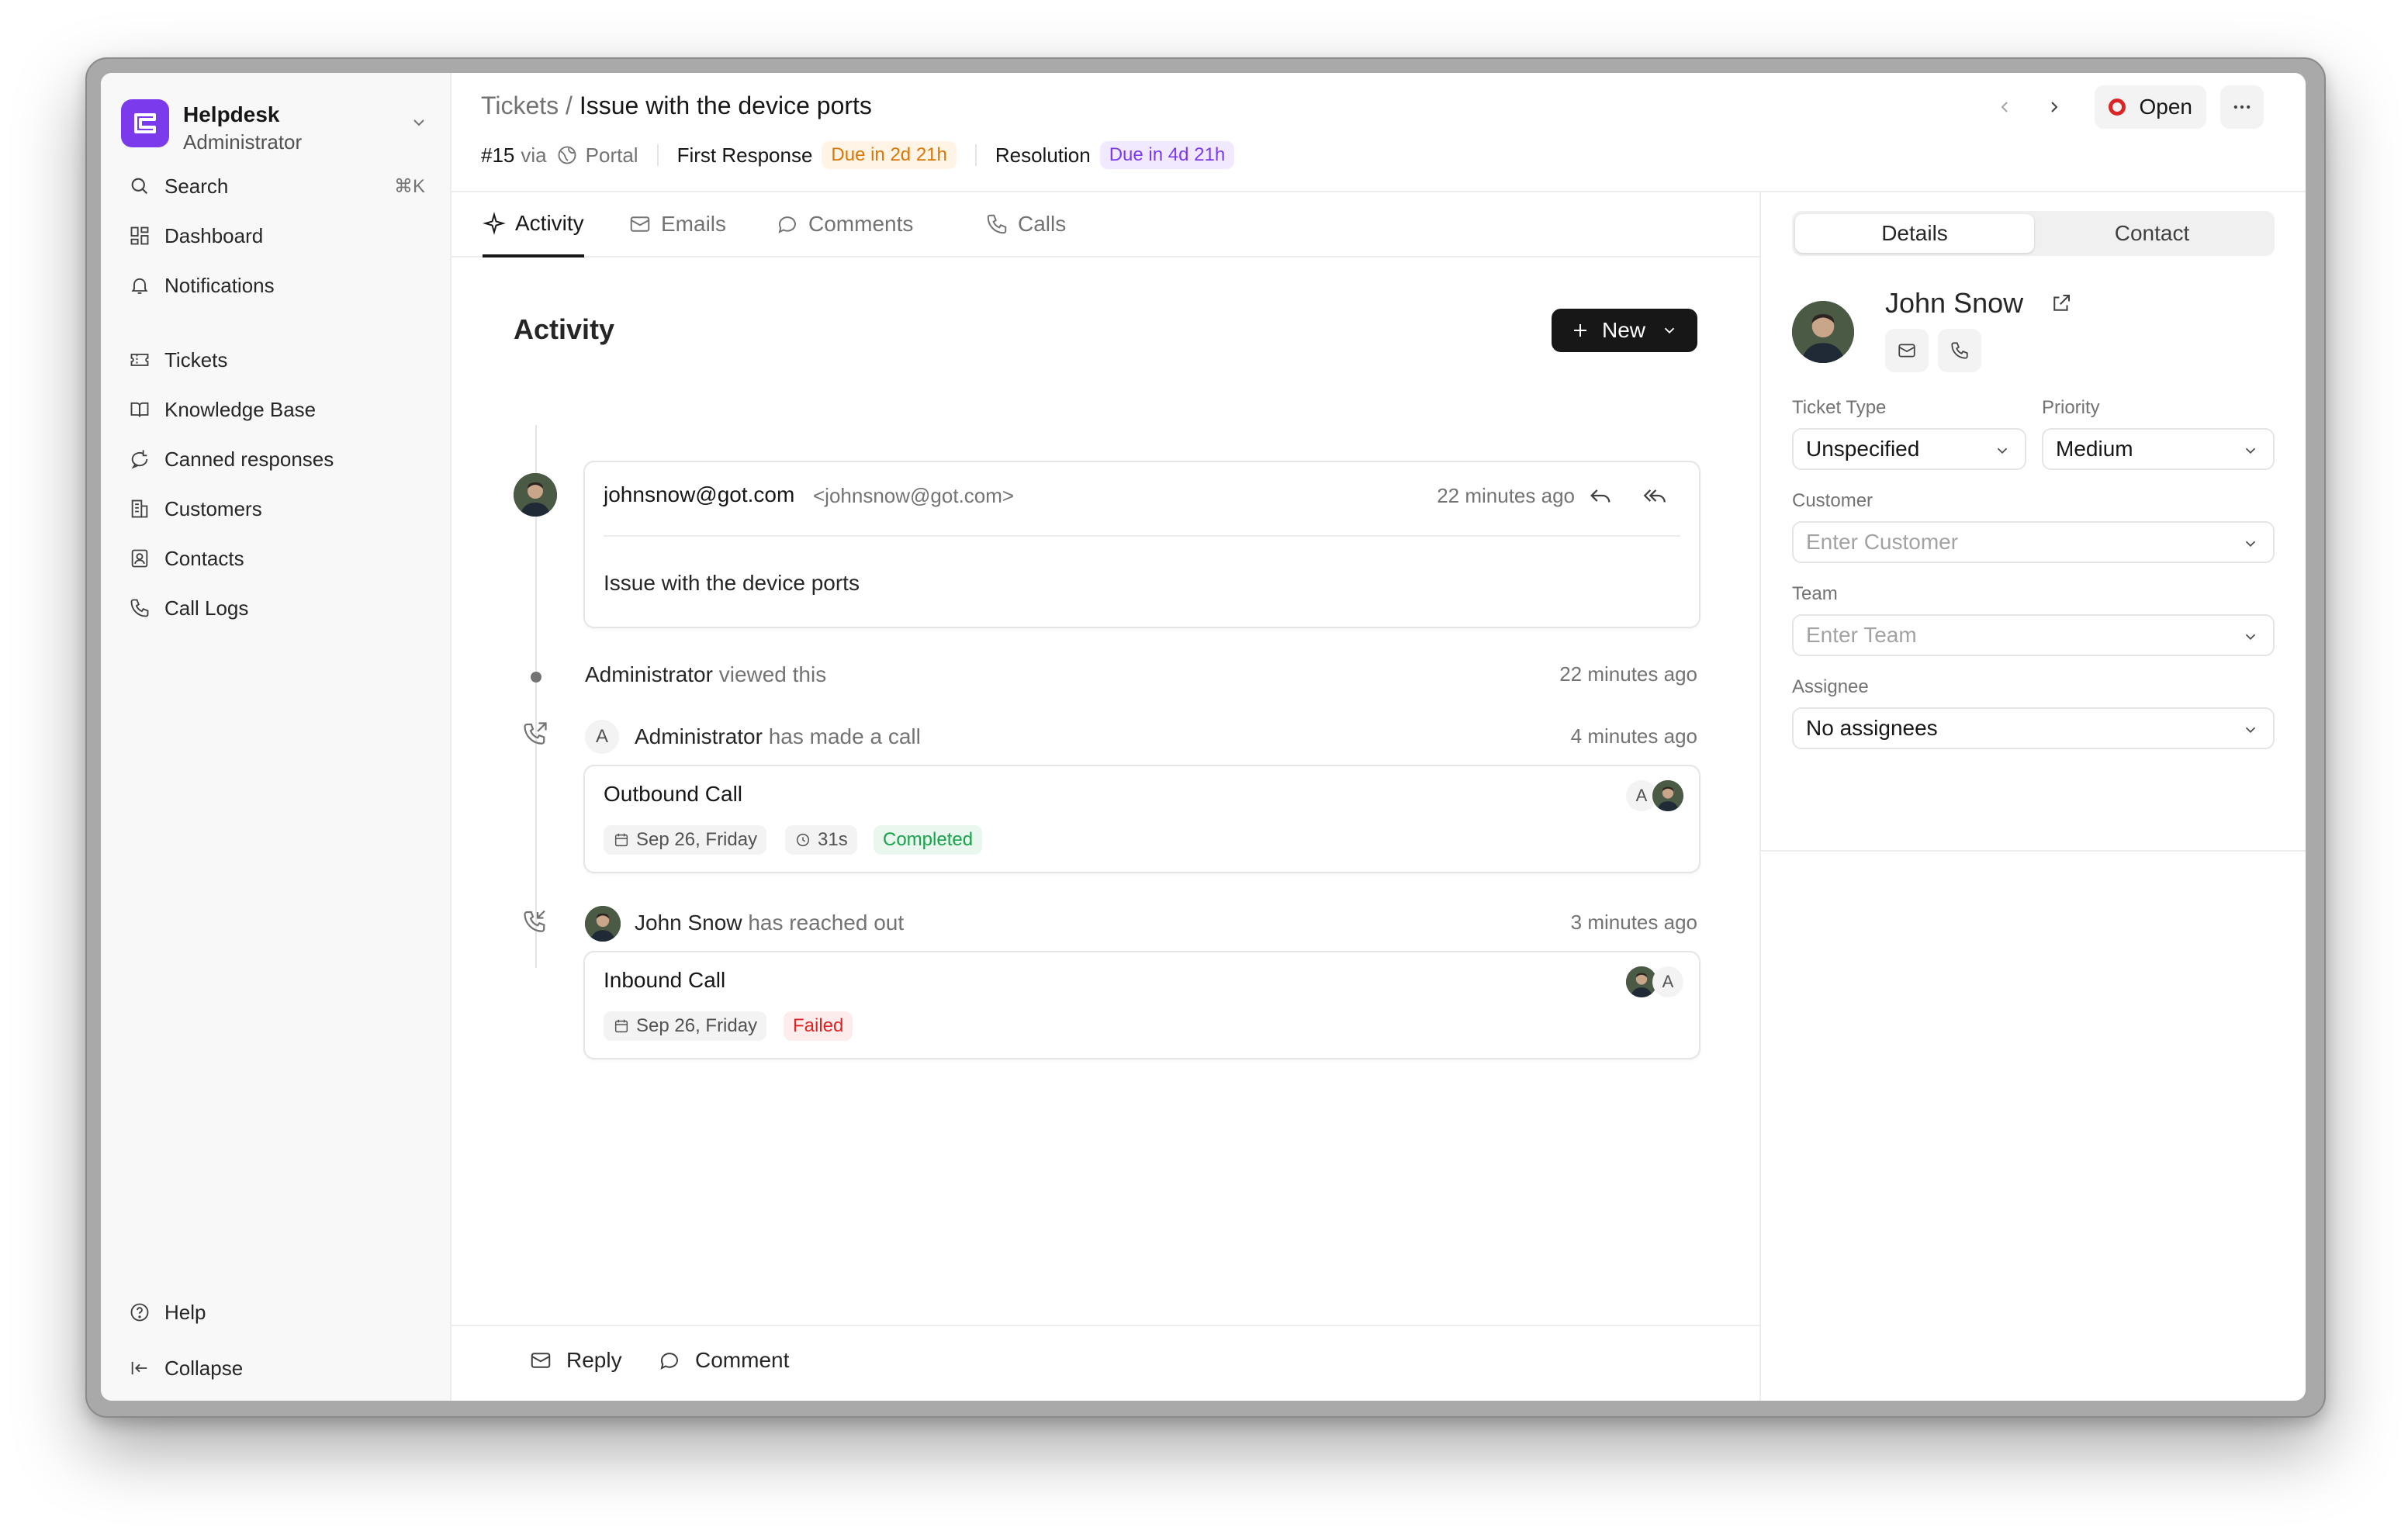 The height and width of the screenshot is (1531, 2408). Describe the element at coordinates (725, 105) in the screenshot. I see `page-title: Issue with the device ports` at that location.